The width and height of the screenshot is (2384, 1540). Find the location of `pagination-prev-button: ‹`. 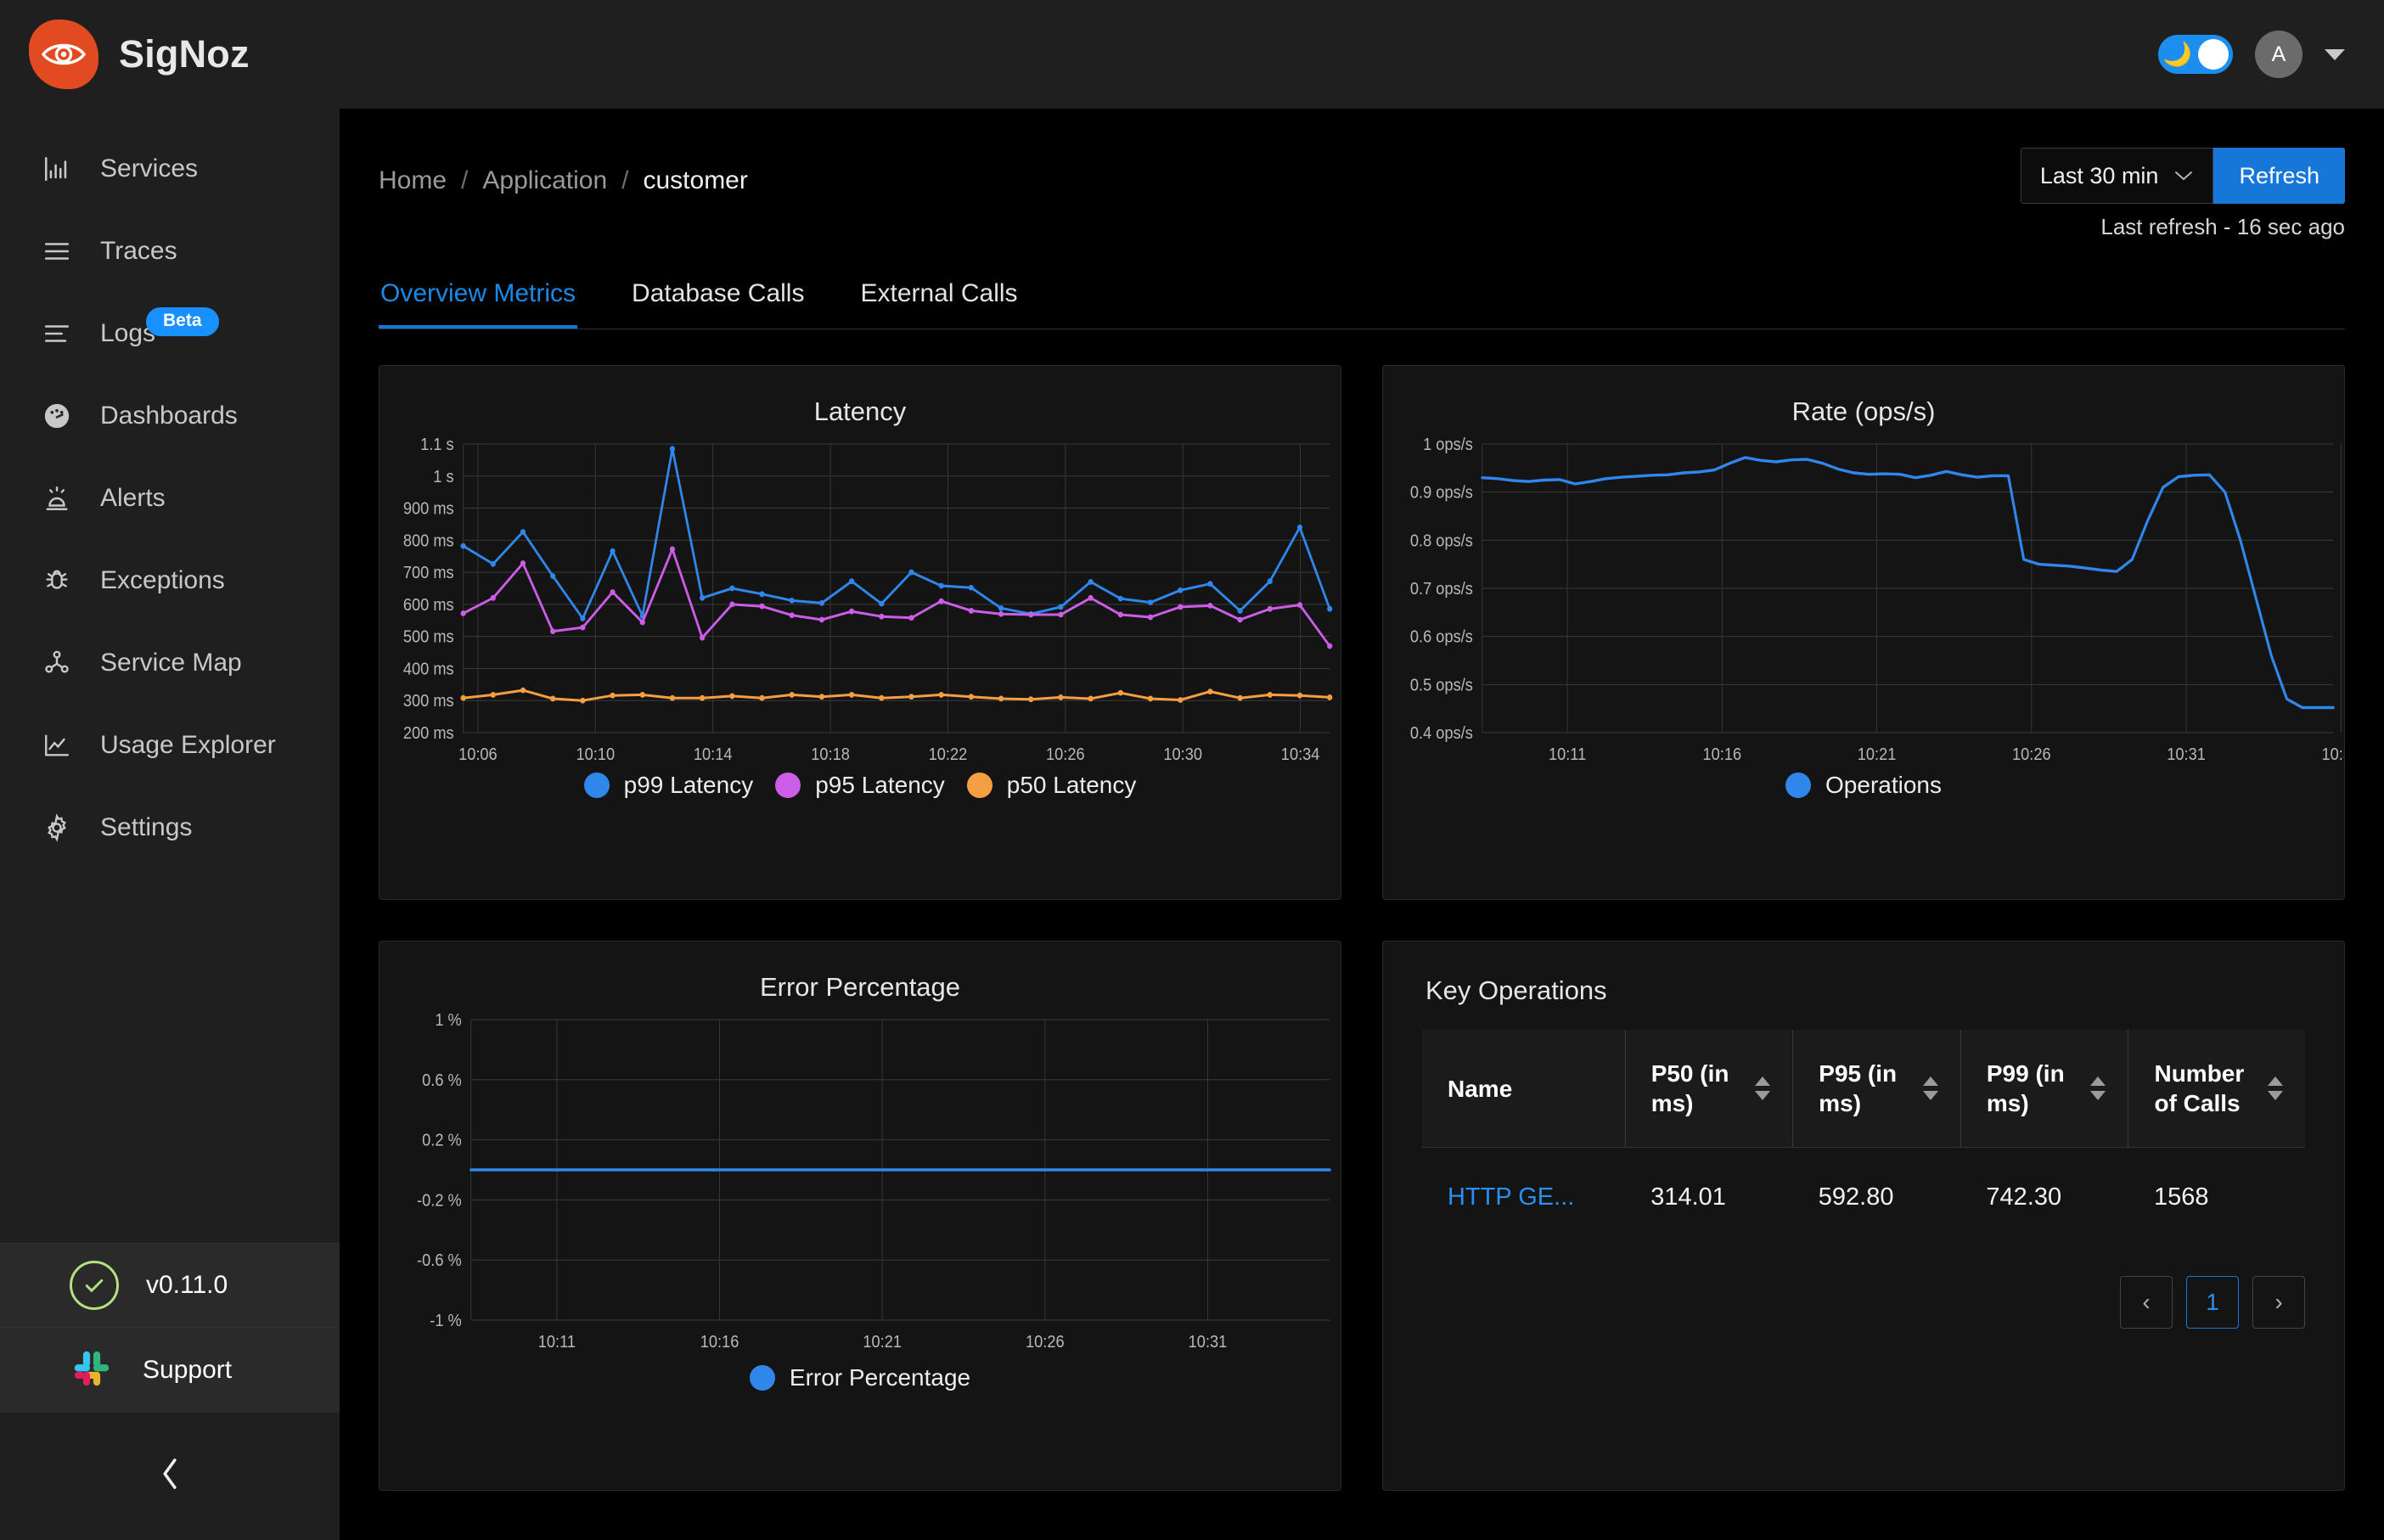

pagination-prev-button: ‹ is located at coordinates (2146, 1302).